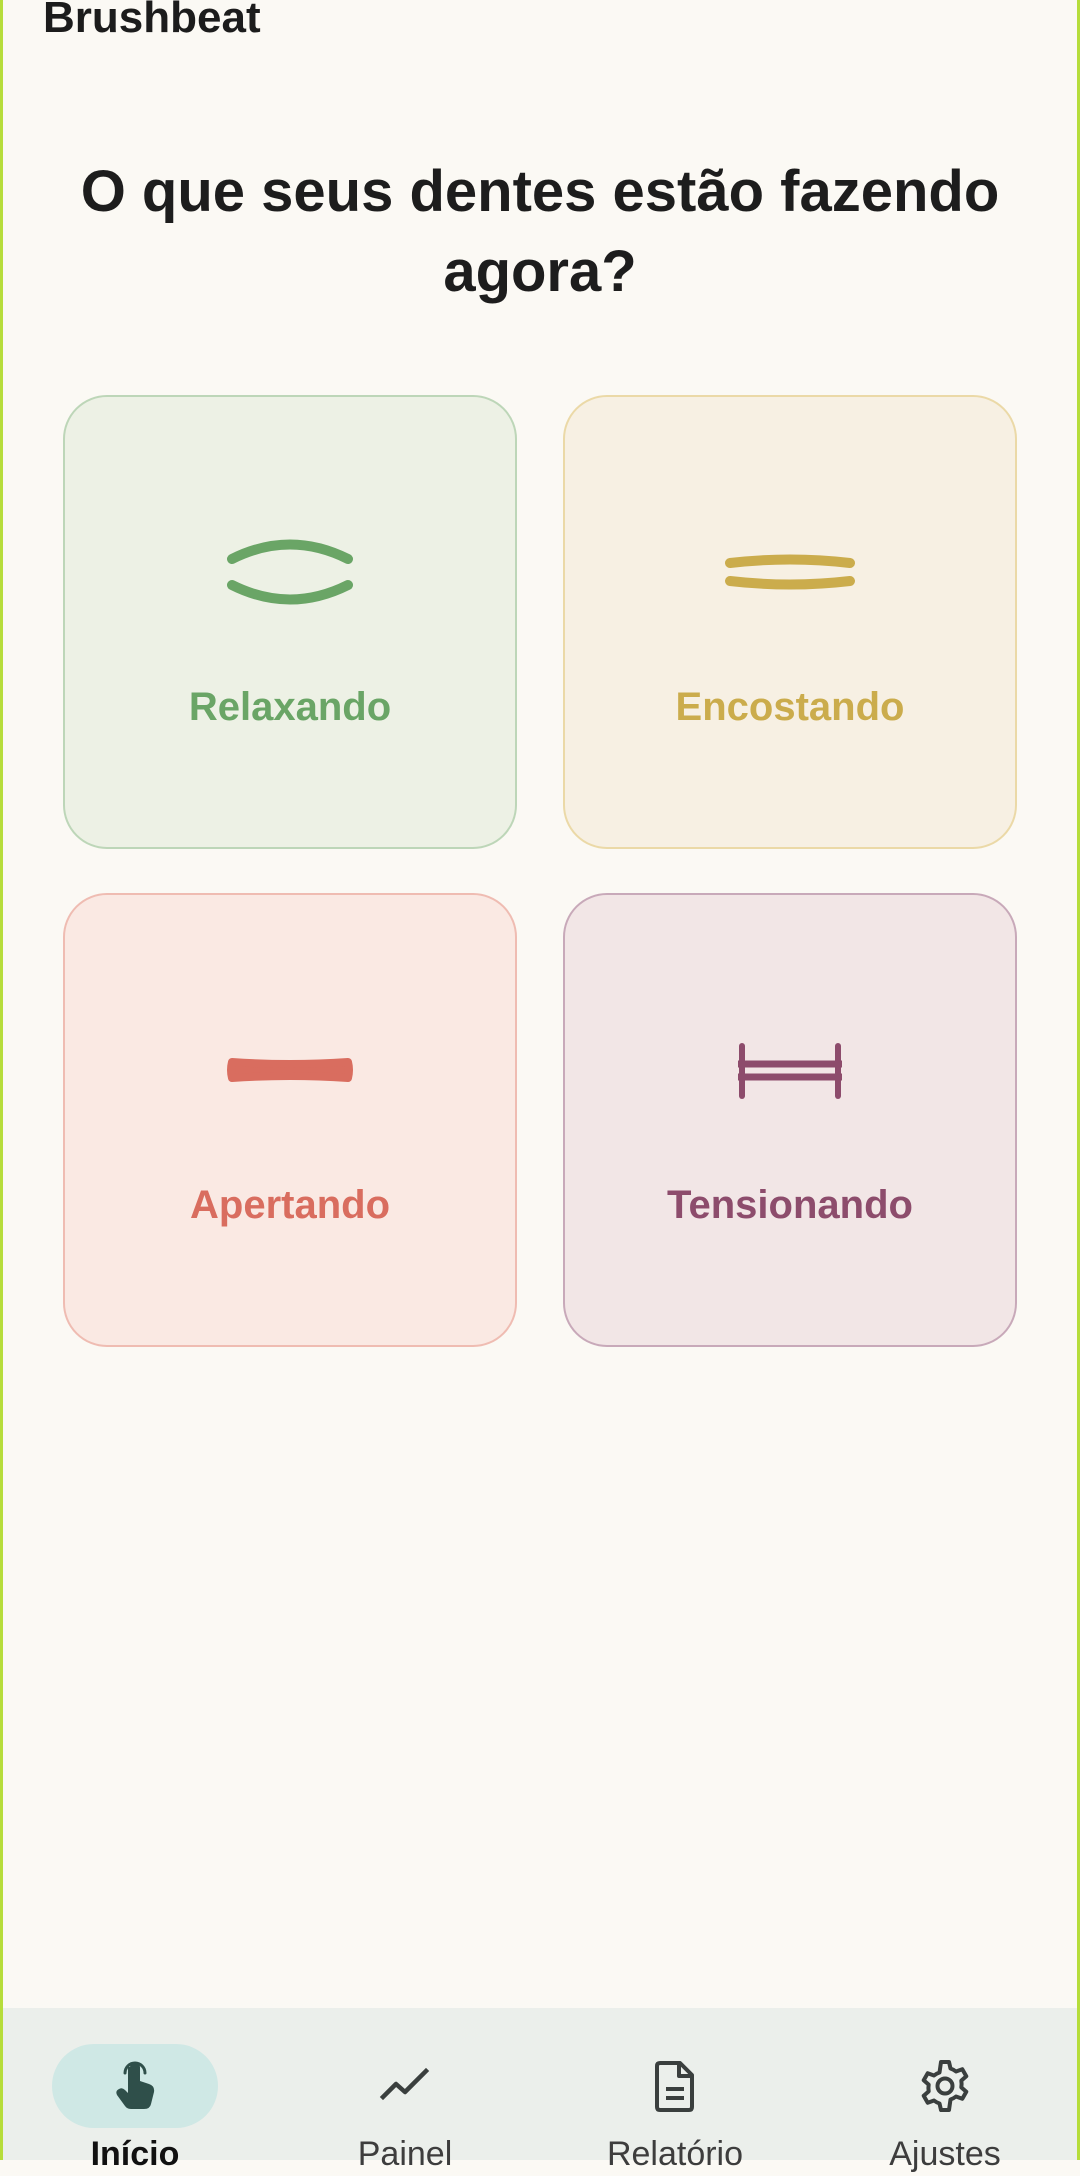 Image resolution: width=1080 pixels, height=2176 pixels. Describe the element at coordinates (405, 2154) in the screenshot. I see `nav-label-dashboard: Painel` at that location.